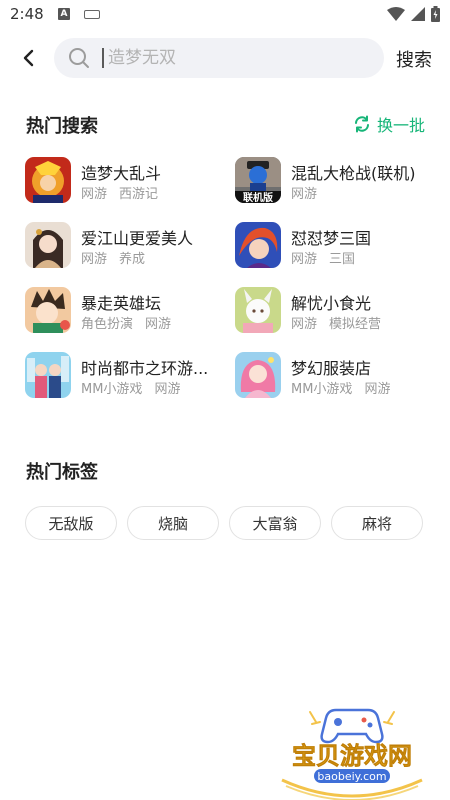  Describe the element at coordinates (62, 126) in the screenshot. I see `hot-search-title: 热门搜索` at that location.